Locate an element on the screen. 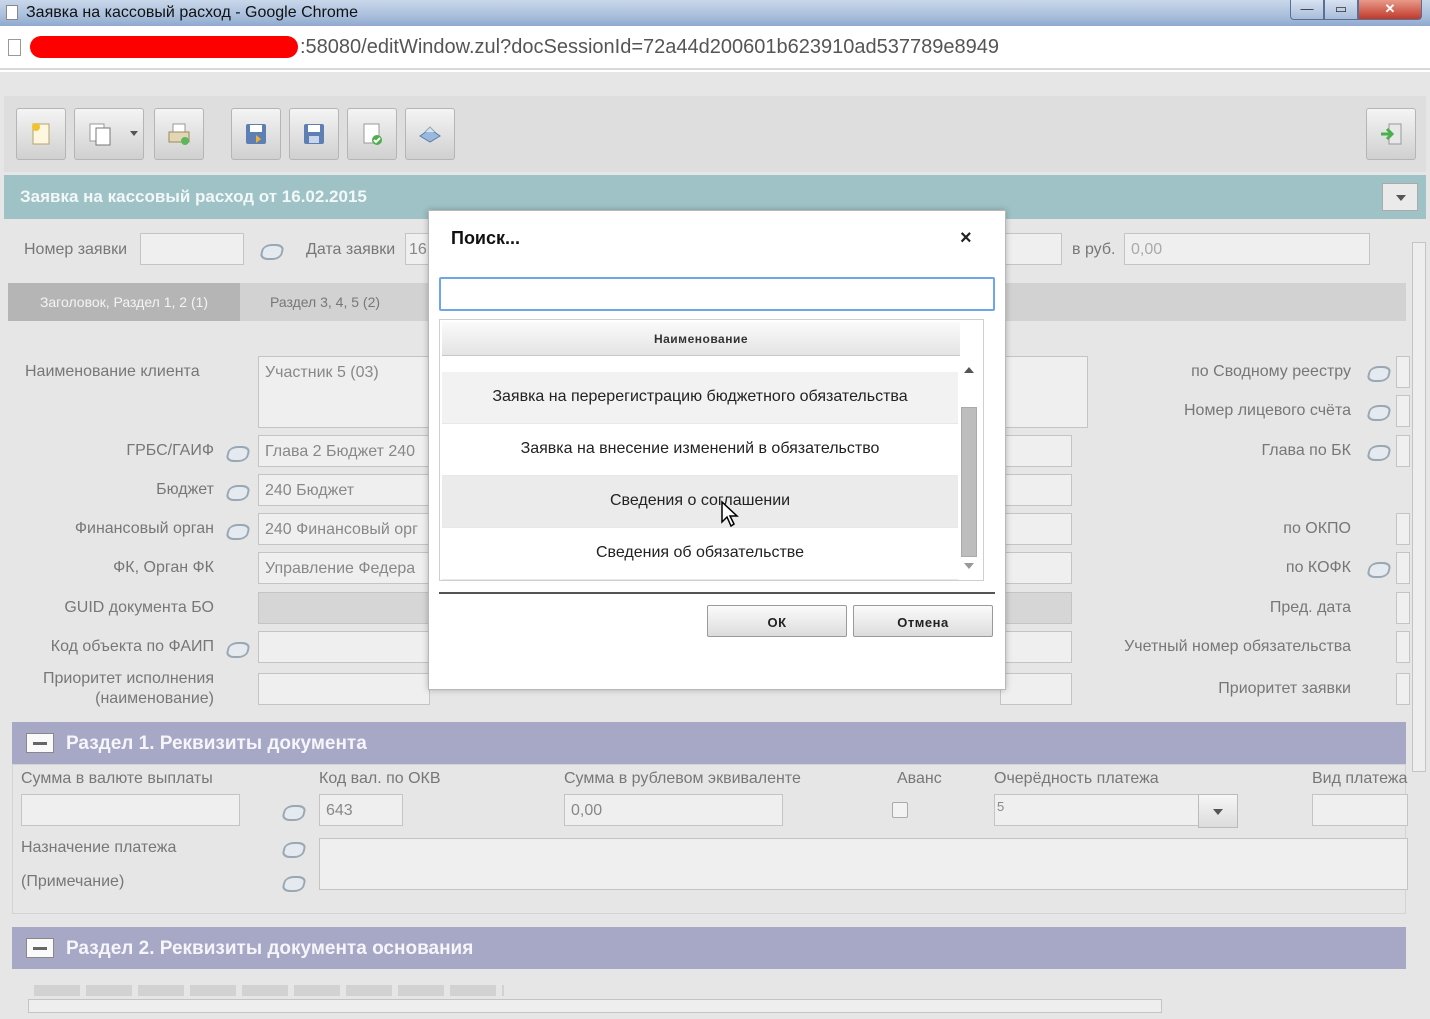 The height and width of the screenshot is (1019, 1430). budget-label: Бюджет is located at coordinates (185, 489).